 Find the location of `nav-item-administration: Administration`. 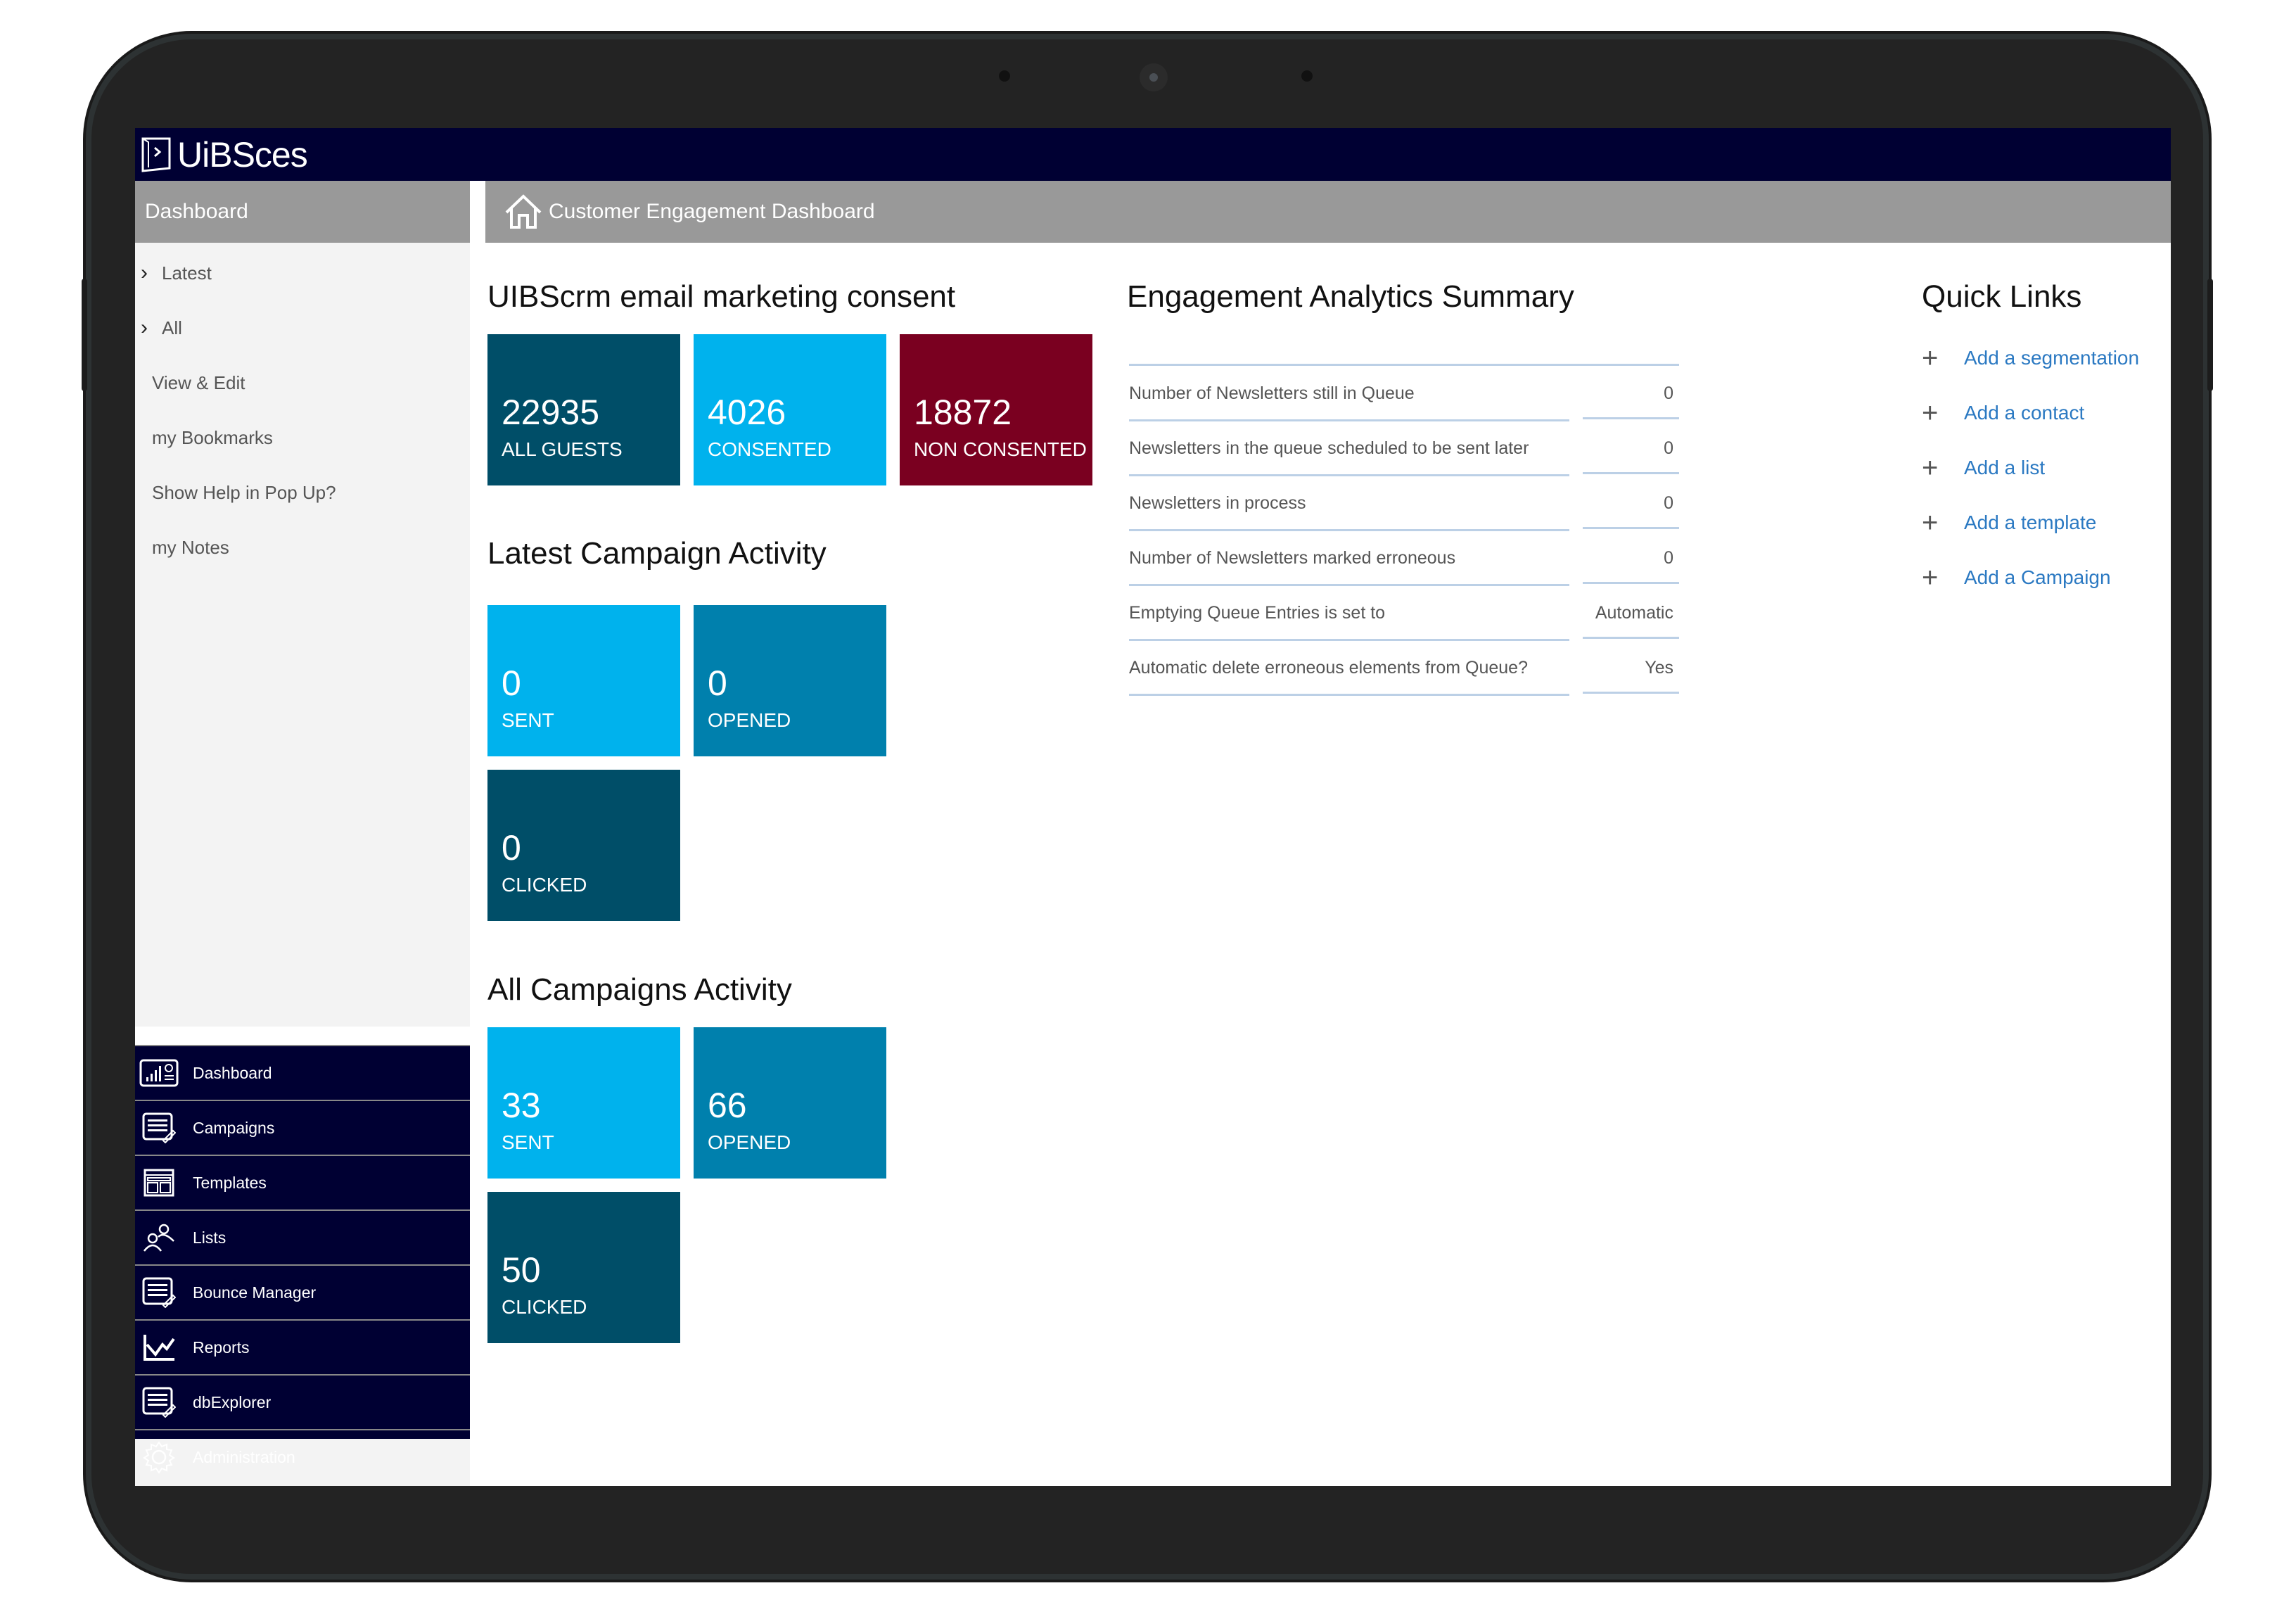

nav-item-administration: Administration is located at coordinates (303, 1456).